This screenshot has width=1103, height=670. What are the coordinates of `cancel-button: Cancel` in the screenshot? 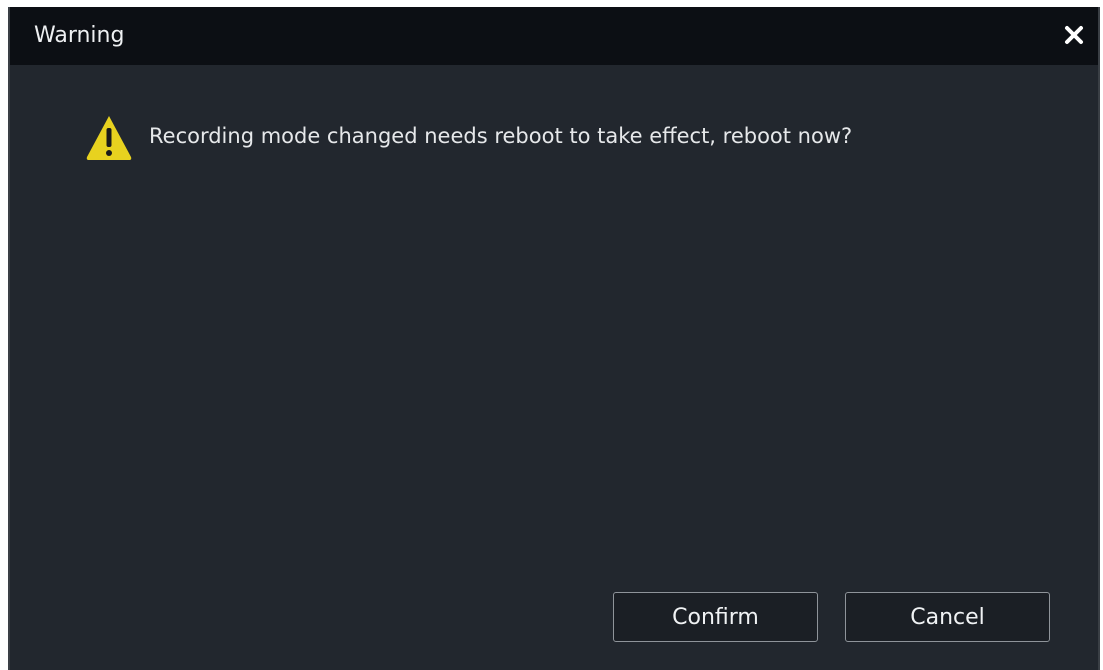 It's located at (947, 617).